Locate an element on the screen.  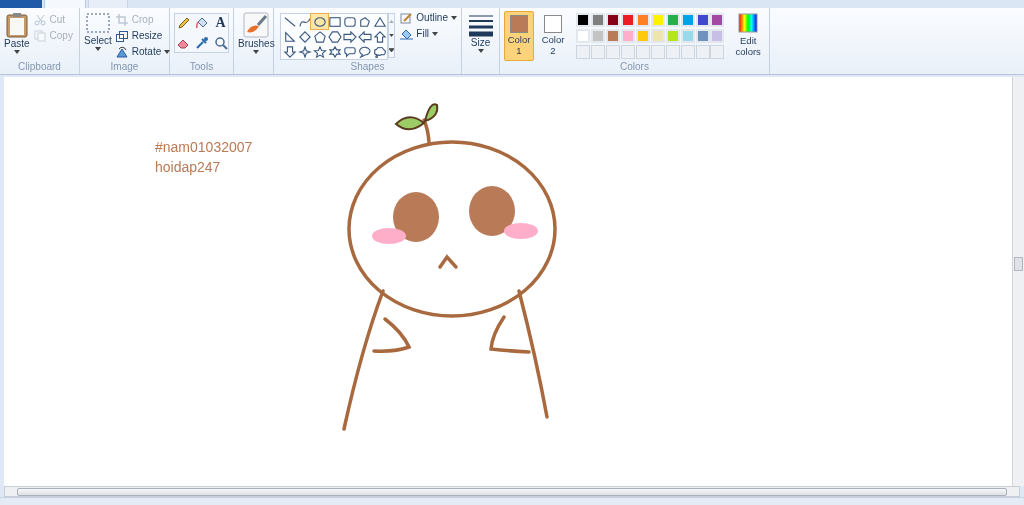
color-spectrum-icon is located at coordinates (748, 23).